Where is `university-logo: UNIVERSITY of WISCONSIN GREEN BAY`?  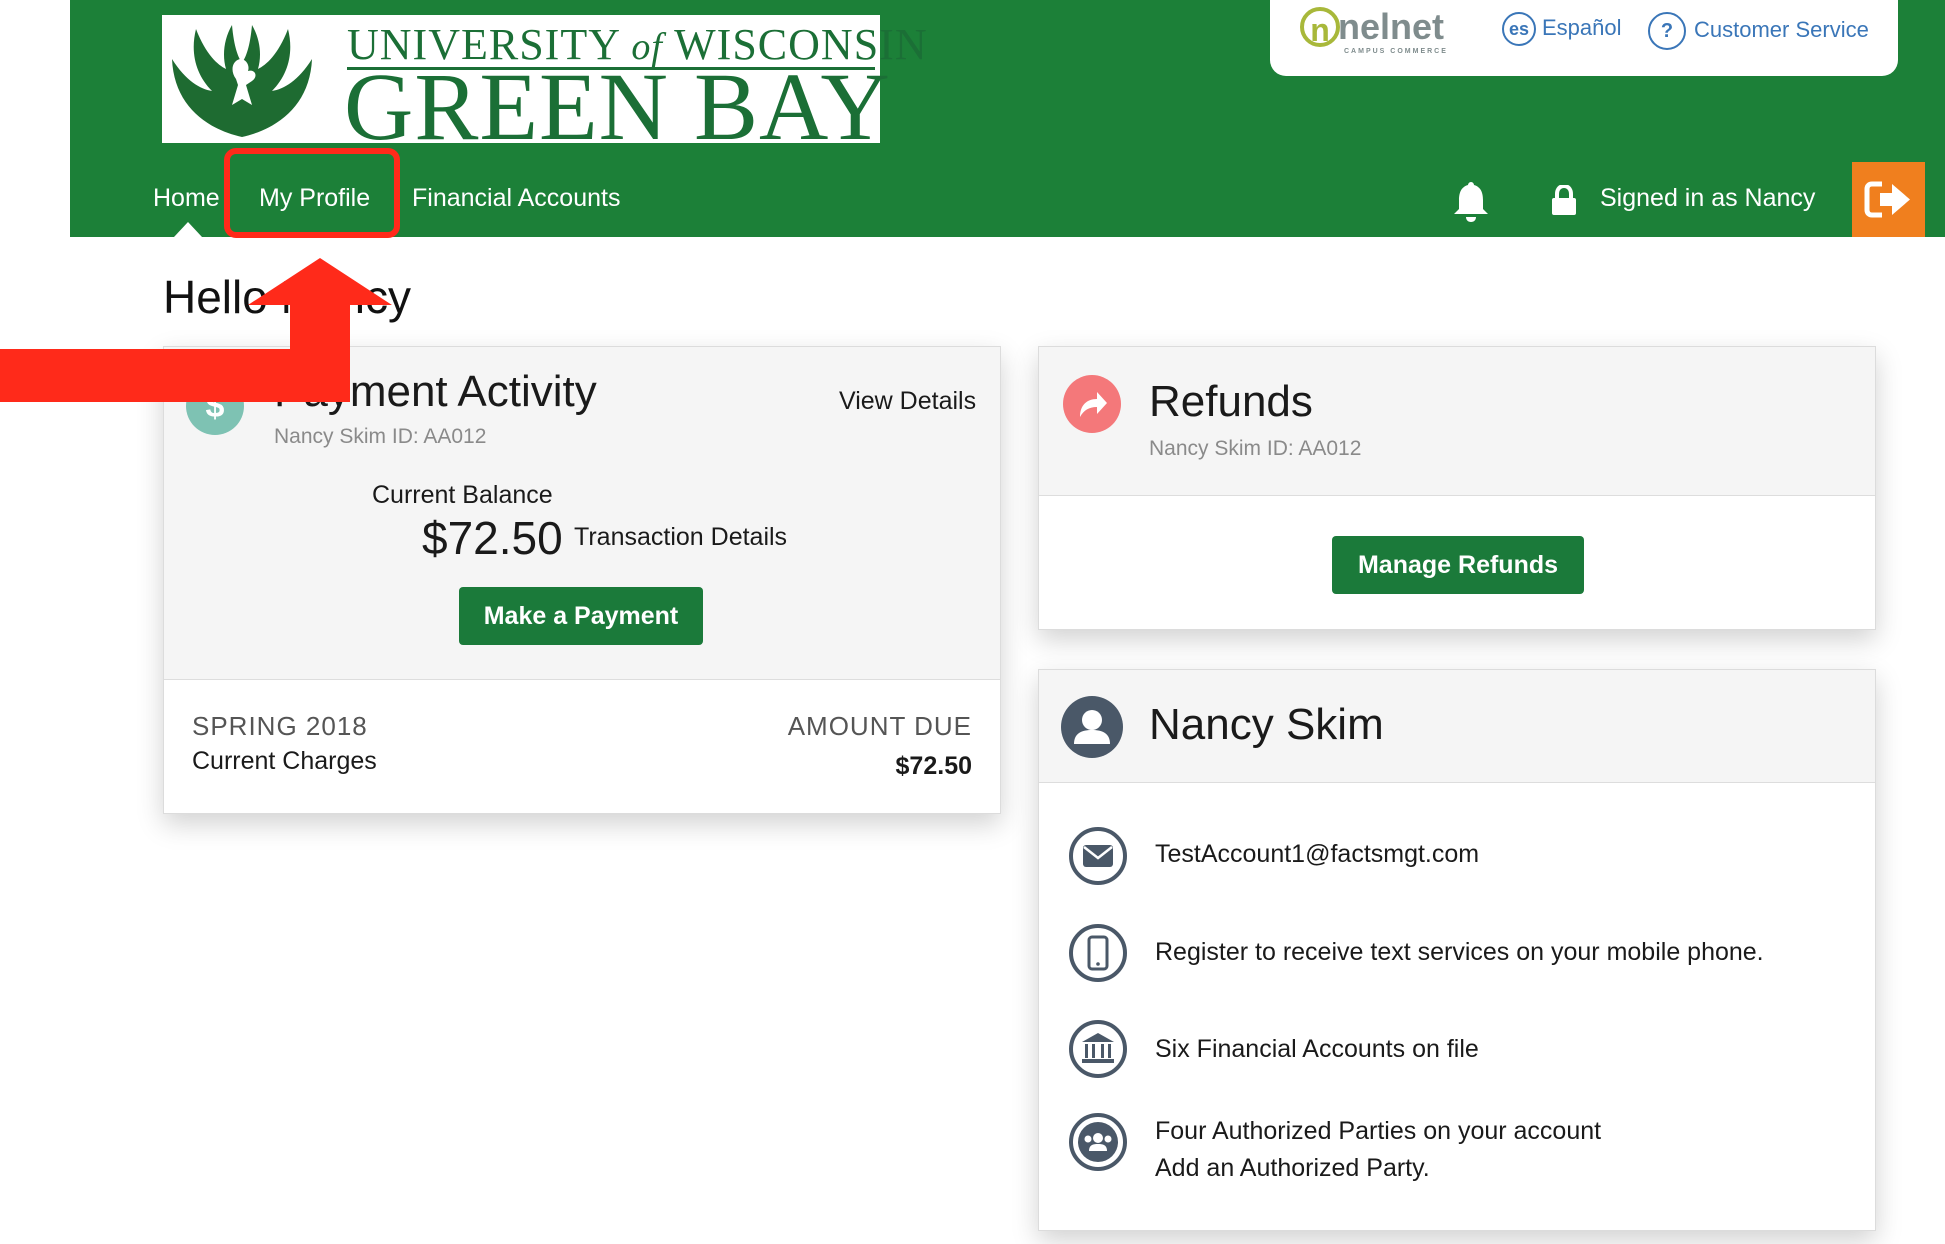
university-logo: UNIVERSITY of WISCONSIN GREEN BAY is located at coordinates (544, 85).